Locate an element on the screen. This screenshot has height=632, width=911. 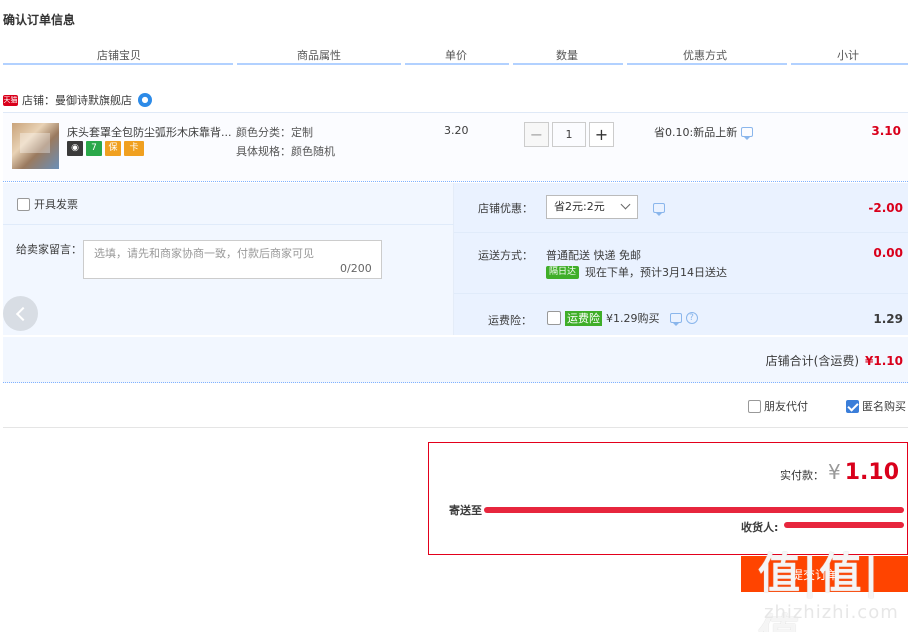
shop-discount-value: 省2元:2元 is located at coordinates (579, 206).